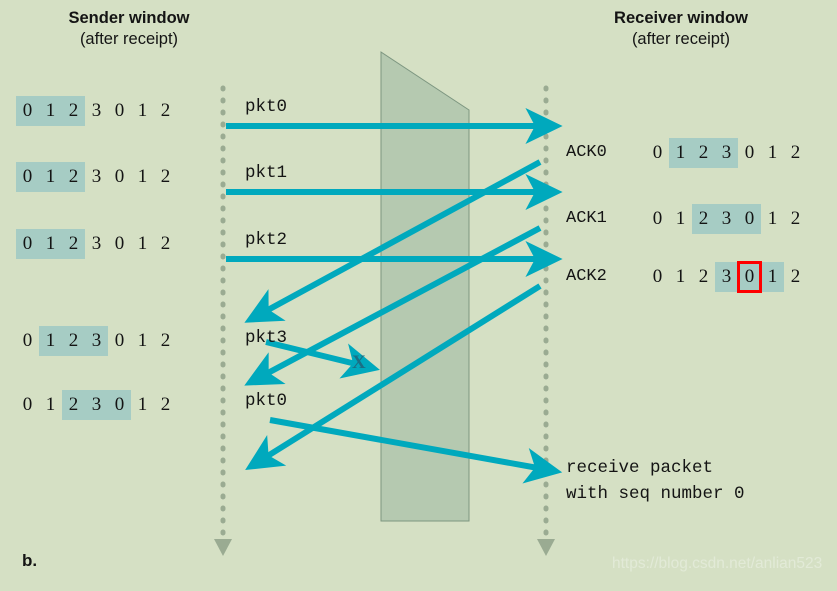 This screenshot has width=837, height=591. Describe the element at coordinates (50, 341) in the screenshot. I see `sender-window-row-3-cell-1: 1` at that location.